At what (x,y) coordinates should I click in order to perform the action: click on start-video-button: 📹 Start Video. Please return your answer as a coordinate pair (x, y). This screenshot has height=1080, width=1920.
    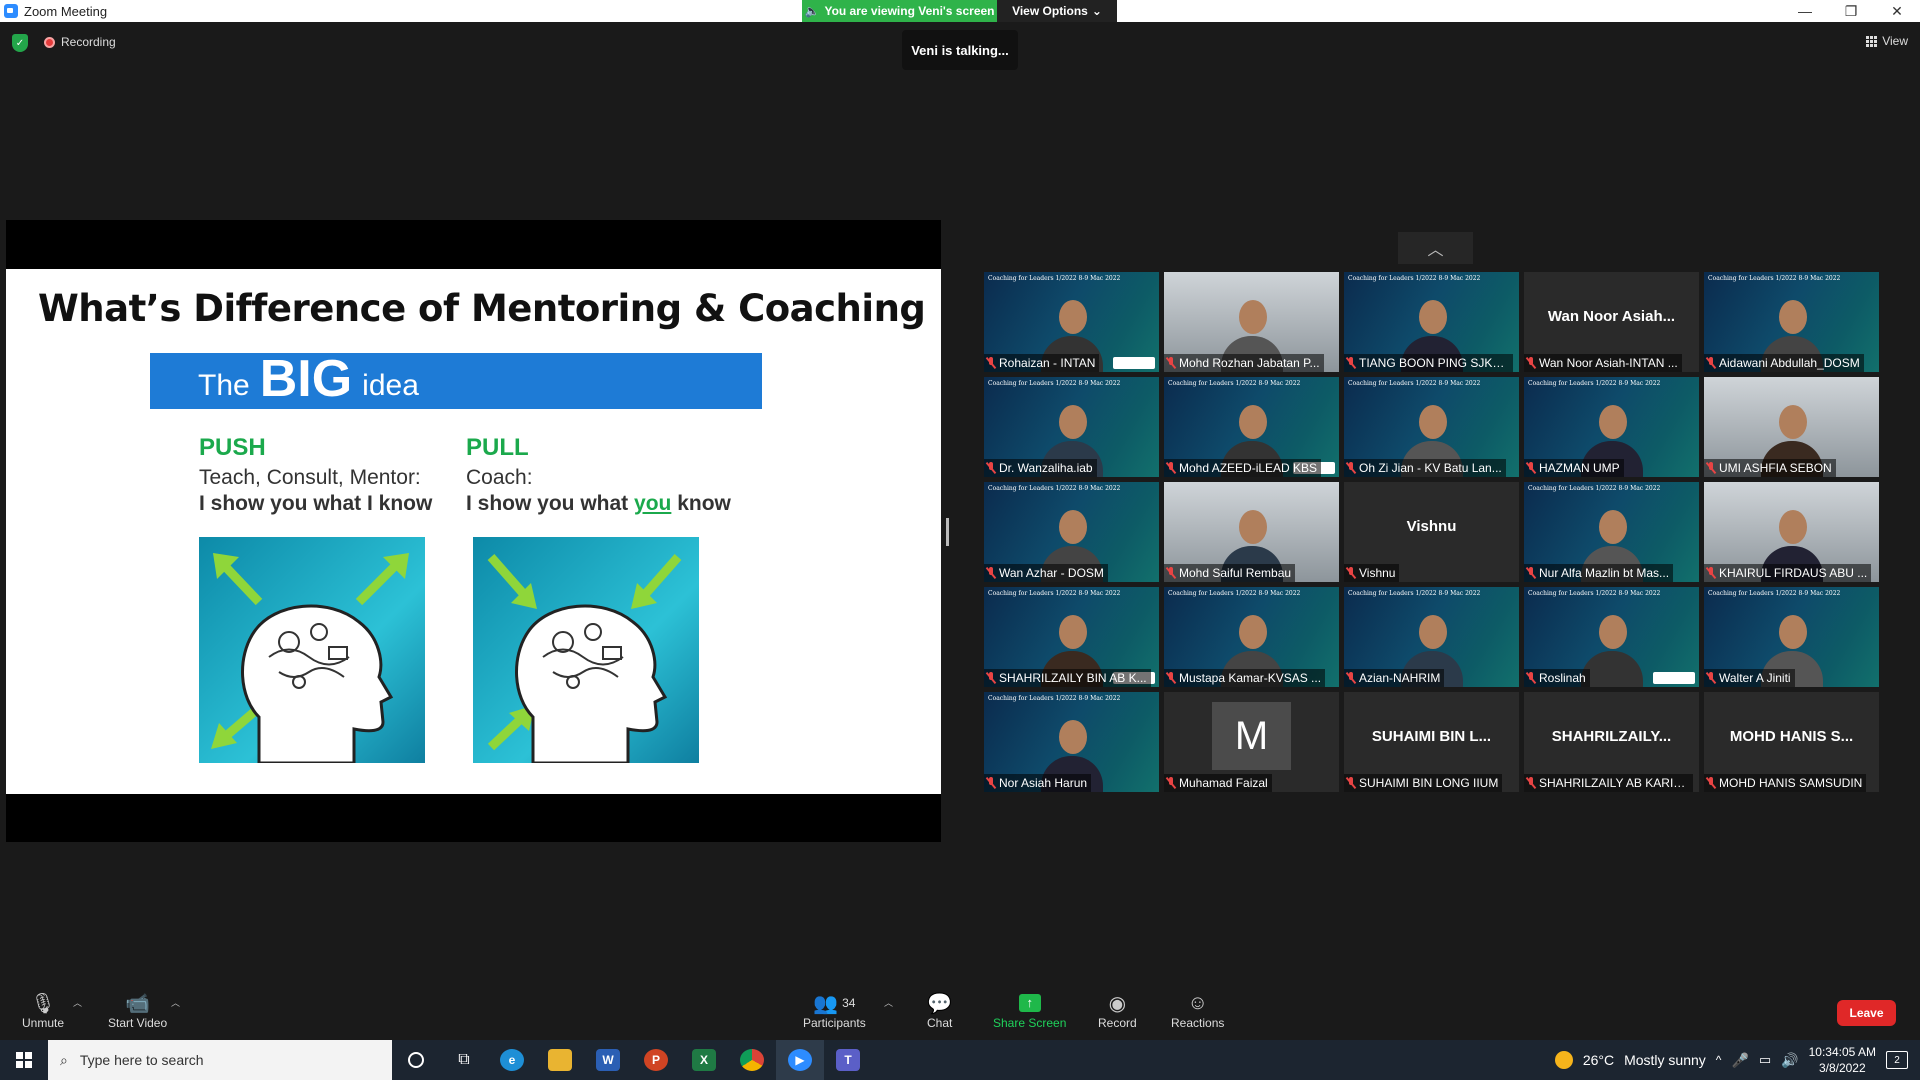
    Looking at the image, I should click on (137, 1010).